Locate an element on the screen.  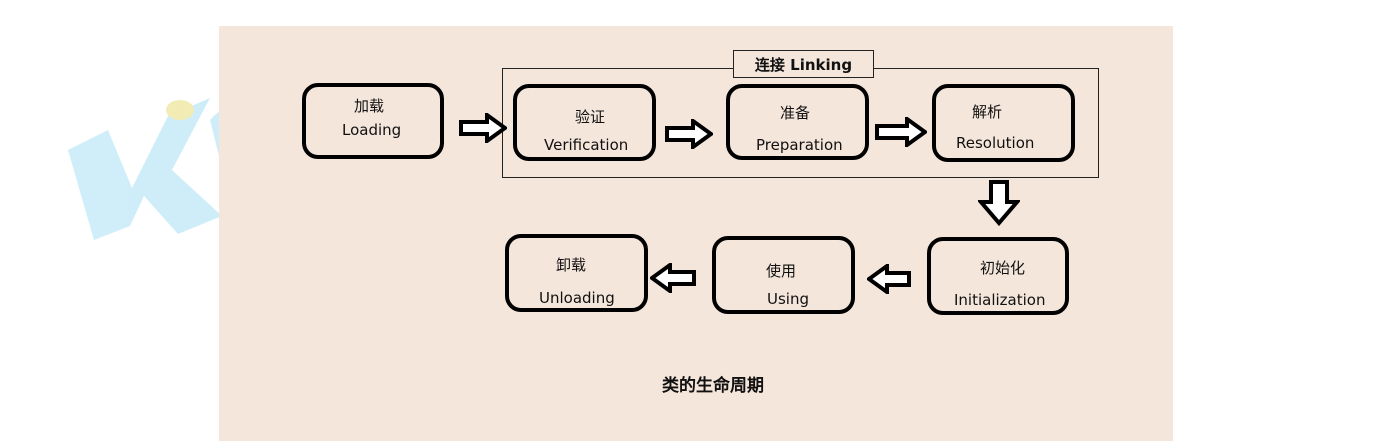
step-loading: 加载 Loading is located at coordinates (373, 121).